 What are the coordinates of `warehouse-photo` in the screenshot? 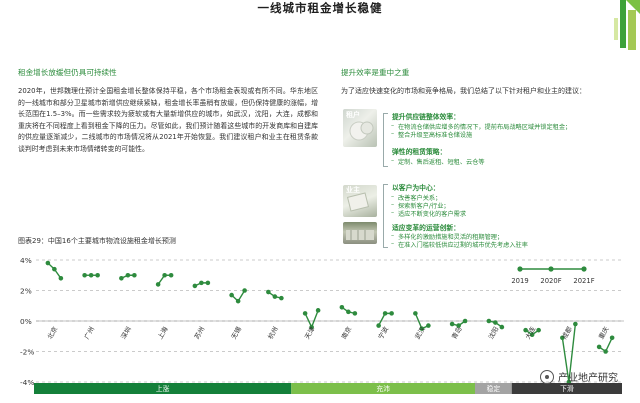 It's located at (360, 233).